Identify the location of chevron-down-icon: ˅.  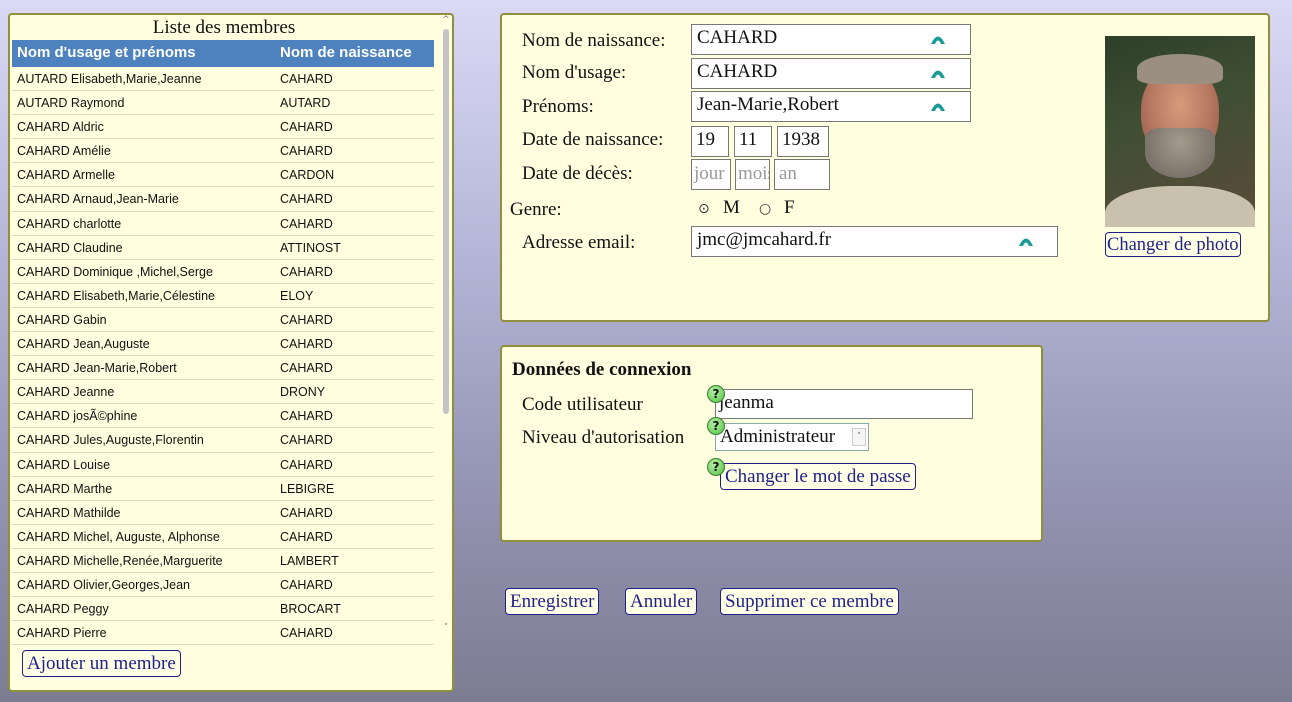
(859, 437).